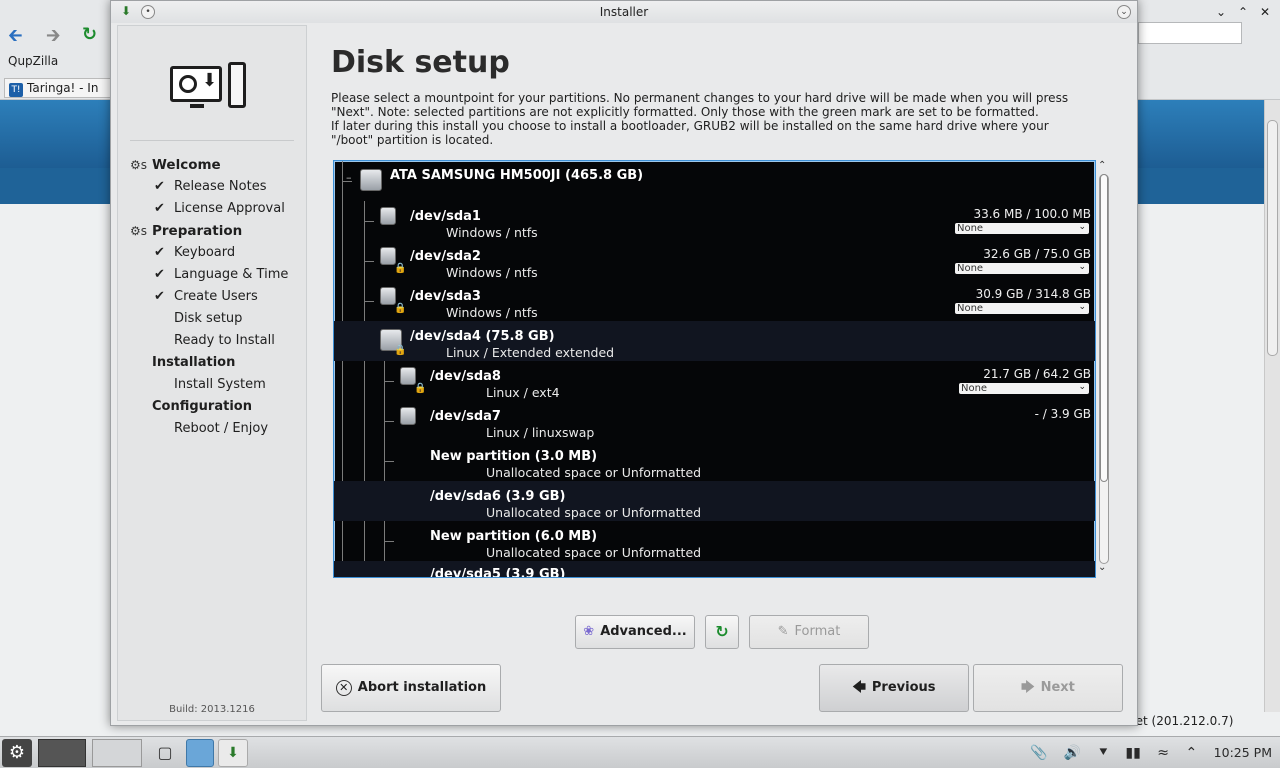  What do you see at coordinates (221, 428) in the screenshot?
I see `step-reboot-enjoy: Reboot / Enjoy` at bounding box center [221, 428].